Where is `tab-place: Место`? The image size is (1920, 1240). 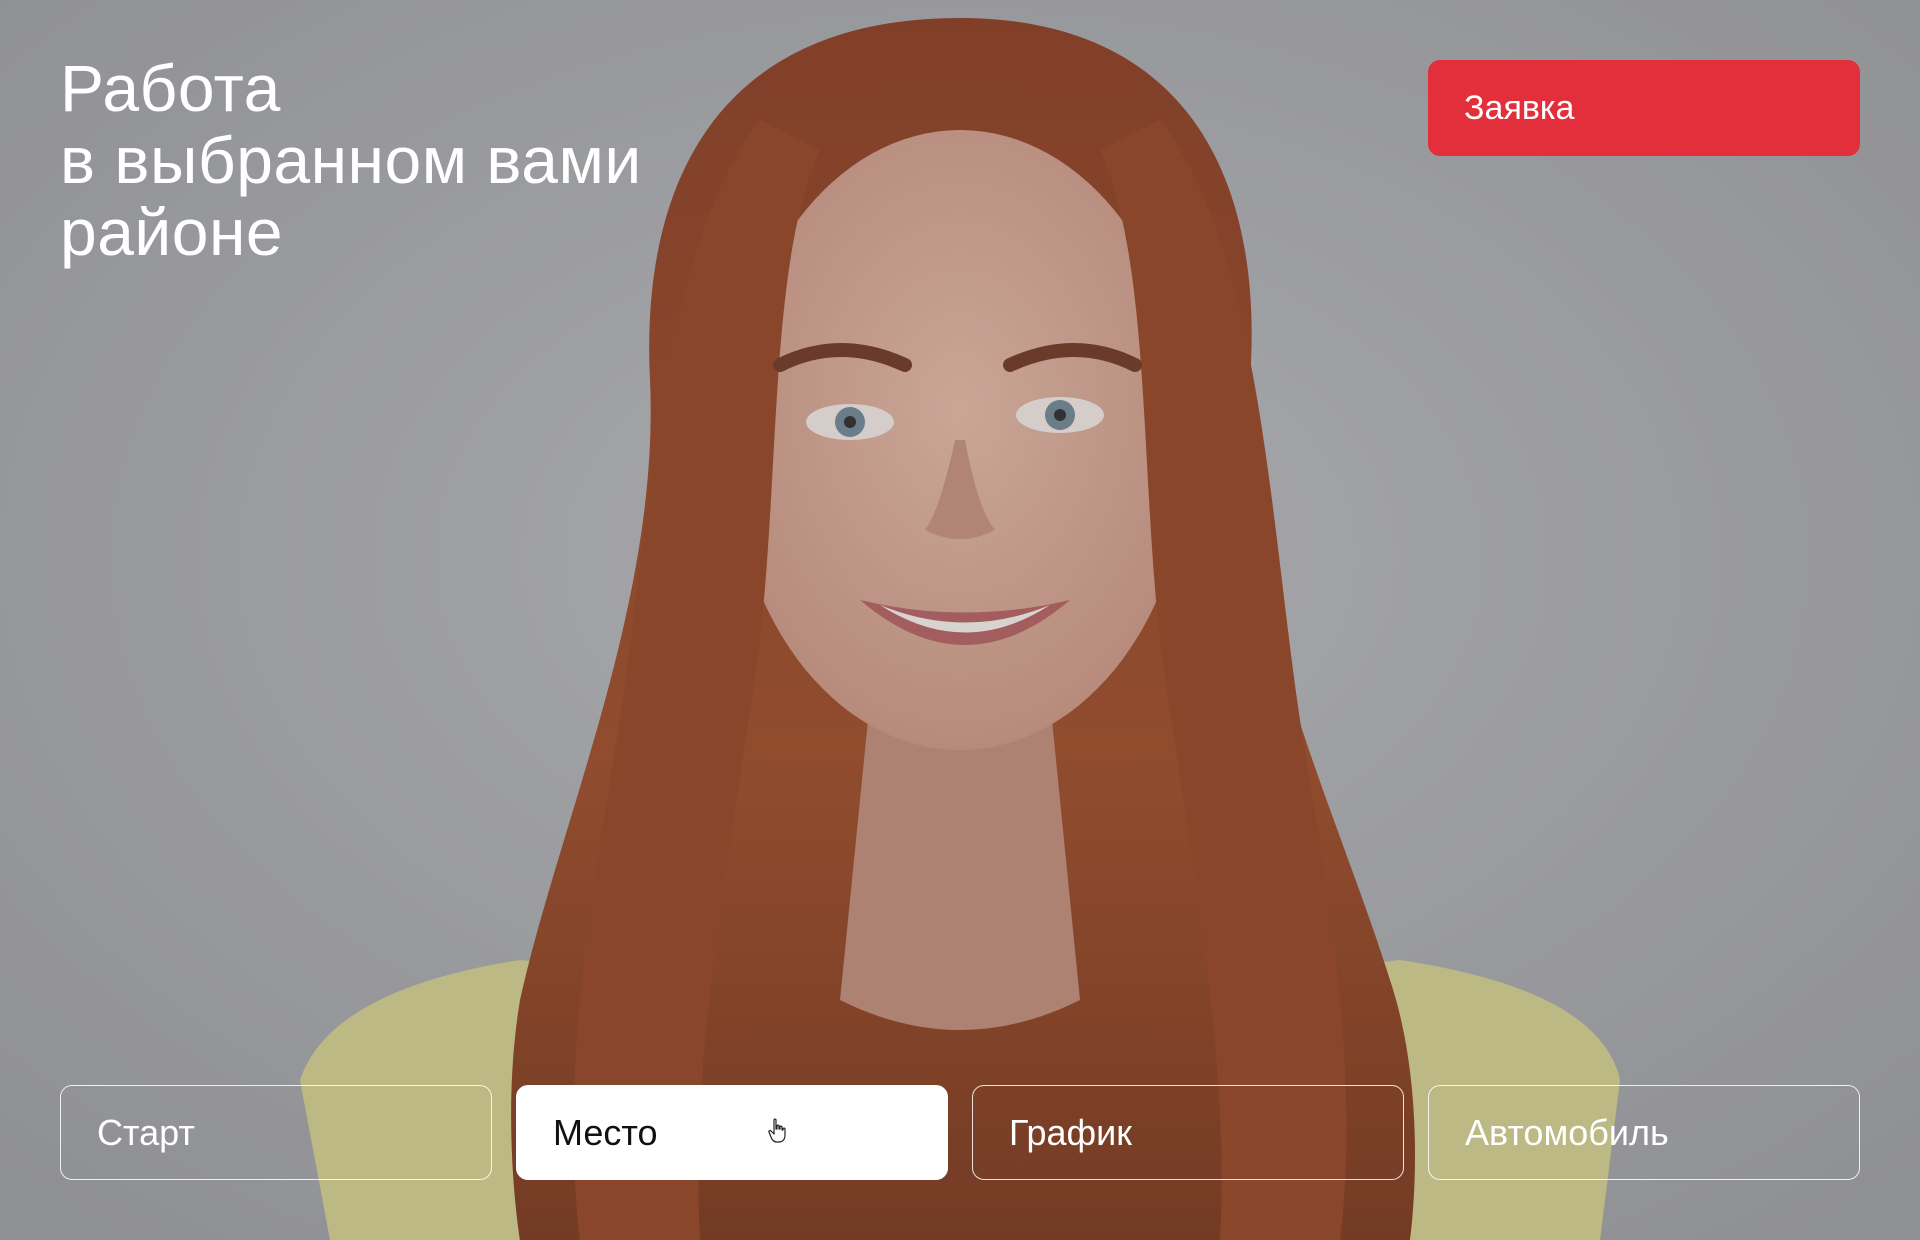
tab-place: Место is located at coordinates (732, 1132).